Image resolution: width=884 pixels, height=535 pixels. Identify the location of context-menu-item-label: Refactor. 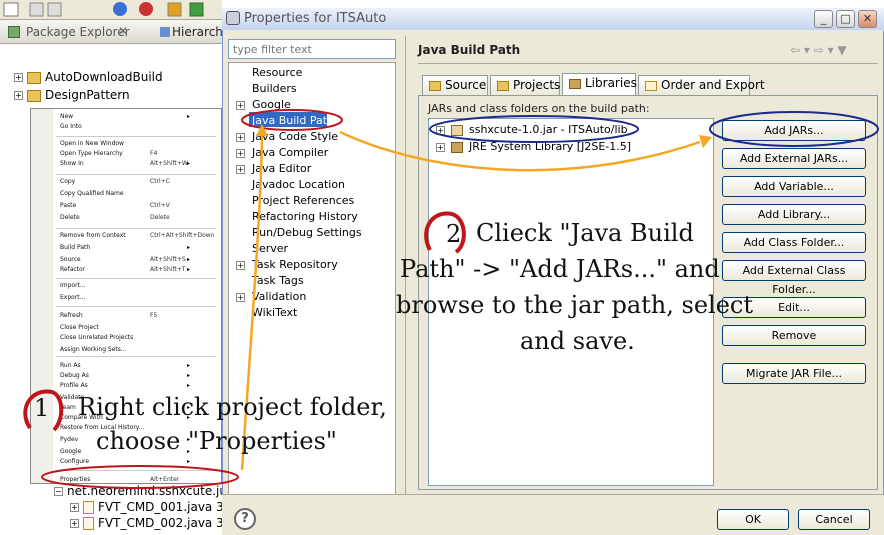
(72, 269).